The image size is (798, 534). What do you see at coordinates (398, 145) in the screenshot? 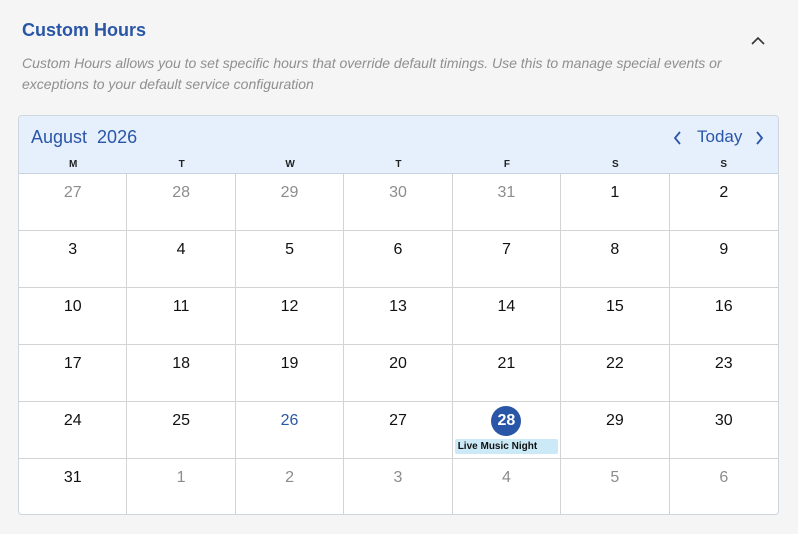
I see `calendar-header: August 2026 Today M T W T F S S` at bounding box center [398, 145].